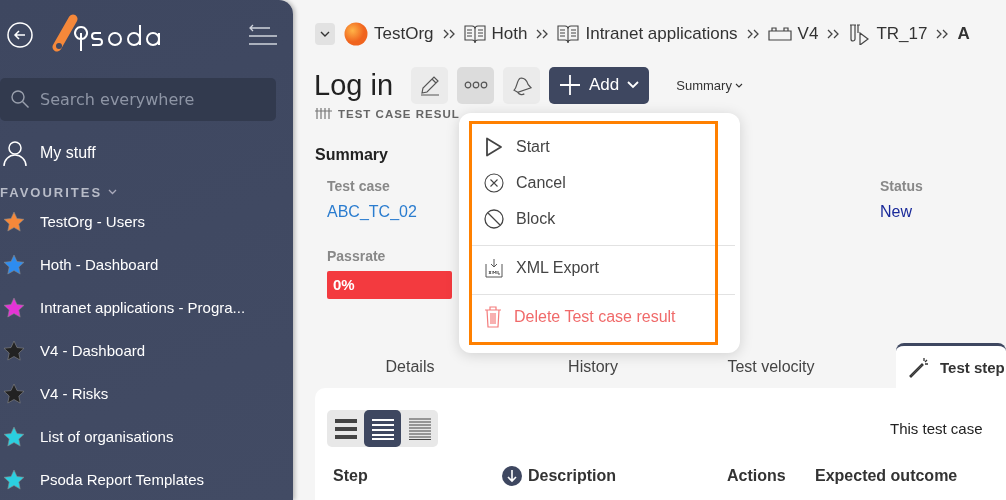  I want to click on search-icon, so click(20, 99).